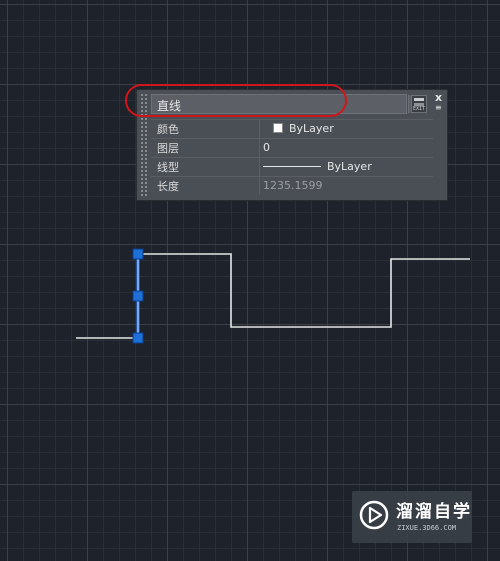 The width and height of the screenshot is (500, 561). Describe the element at coordinates (236, 100) in the screenshot. I see `highlight-annotation` at that location.